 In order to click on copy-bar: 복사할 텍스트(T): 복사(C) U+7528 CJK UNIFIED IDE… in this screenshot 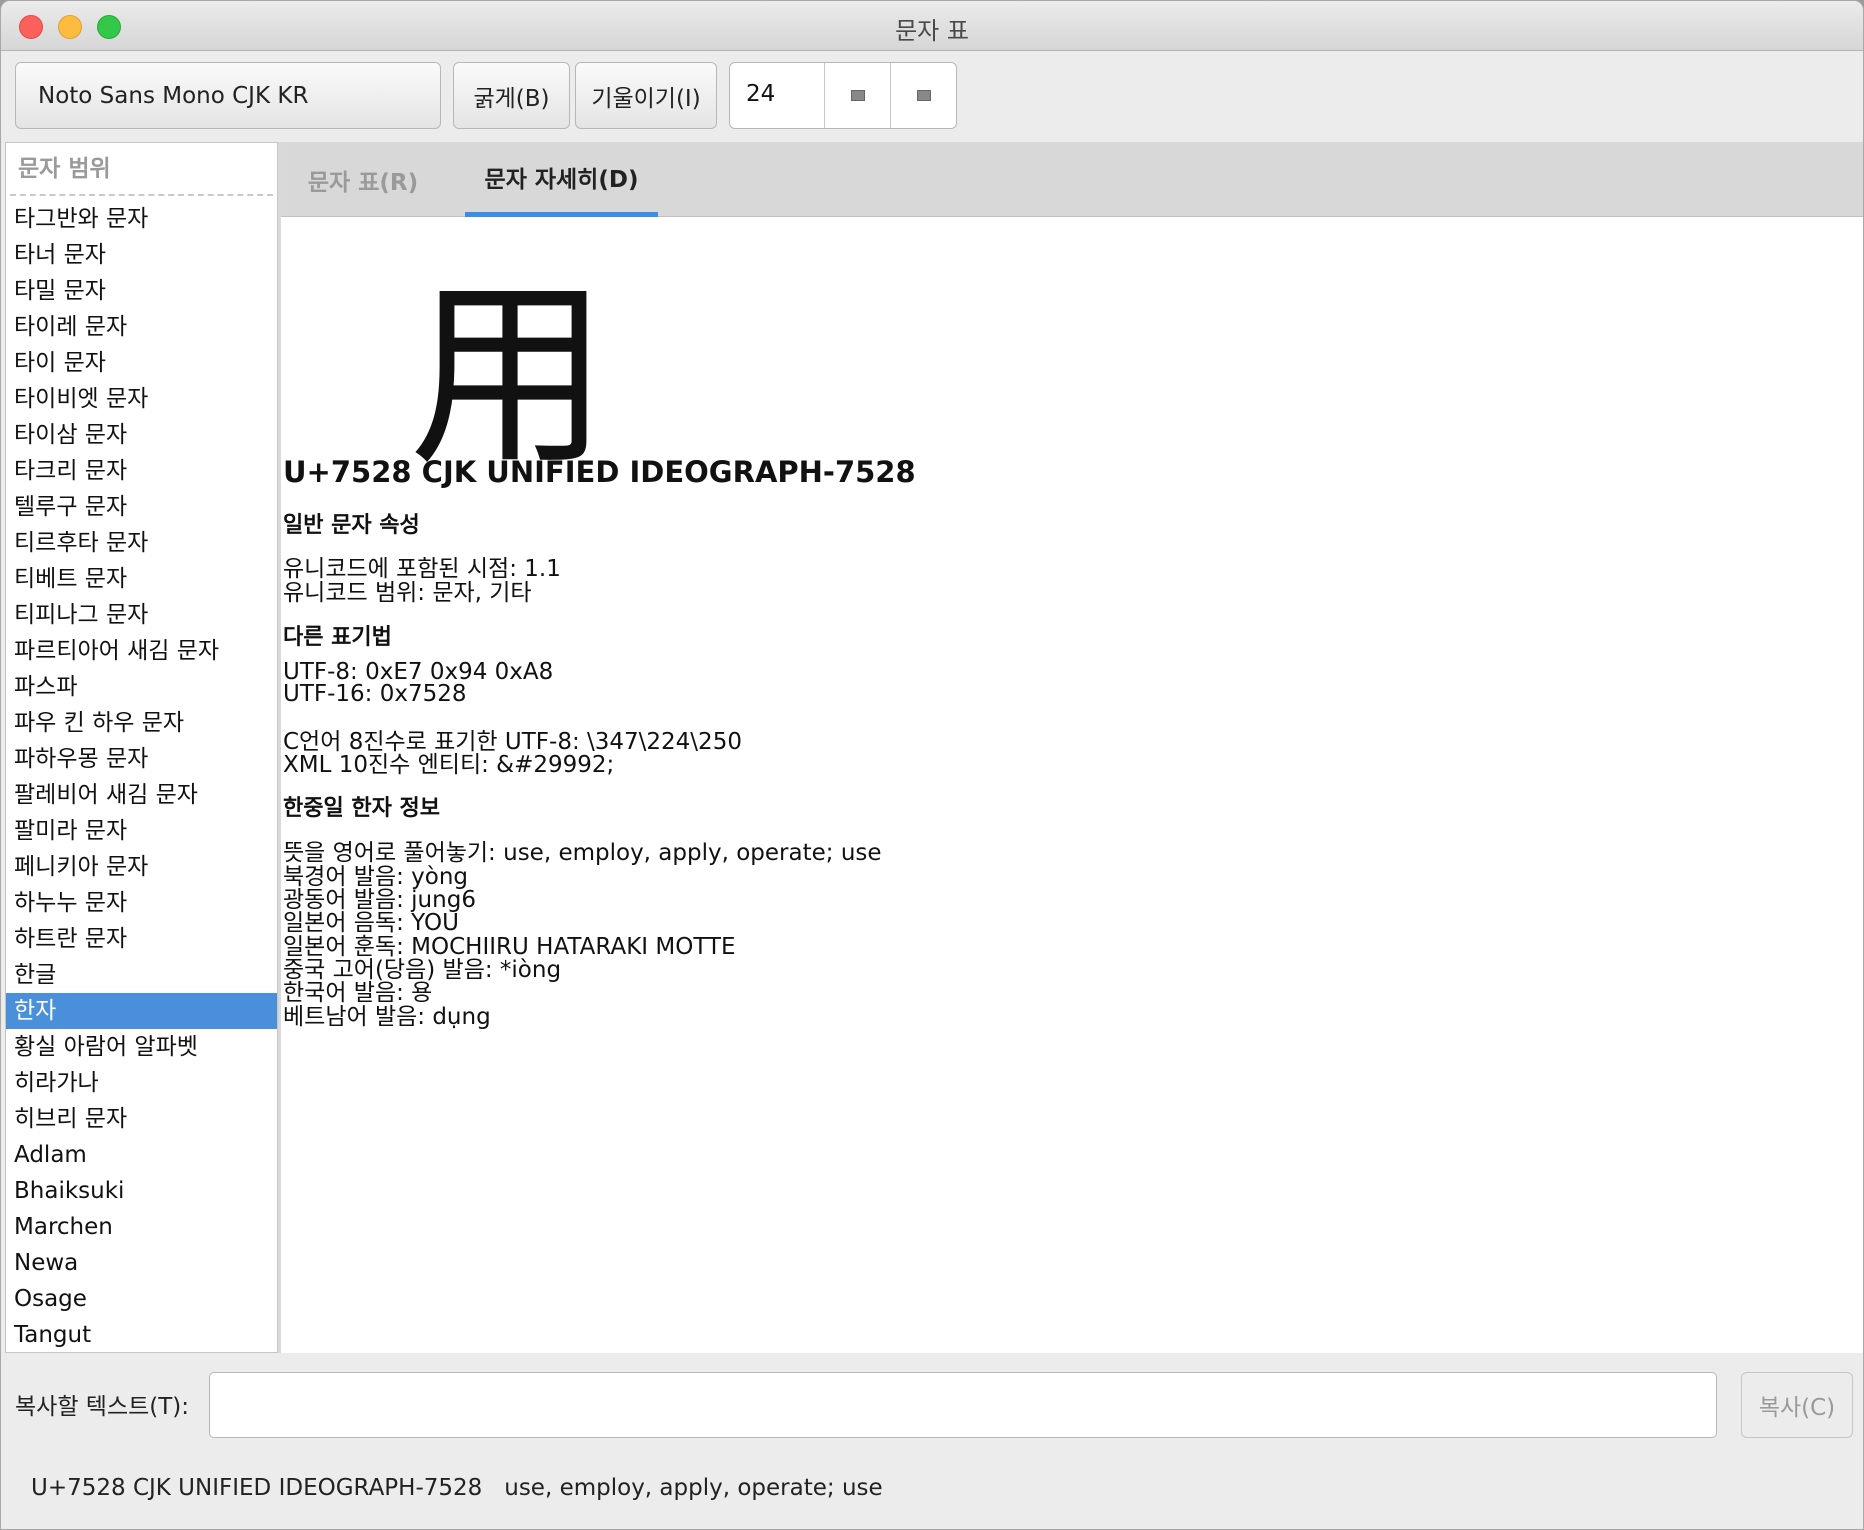, I will do `click(932, 1441)`.